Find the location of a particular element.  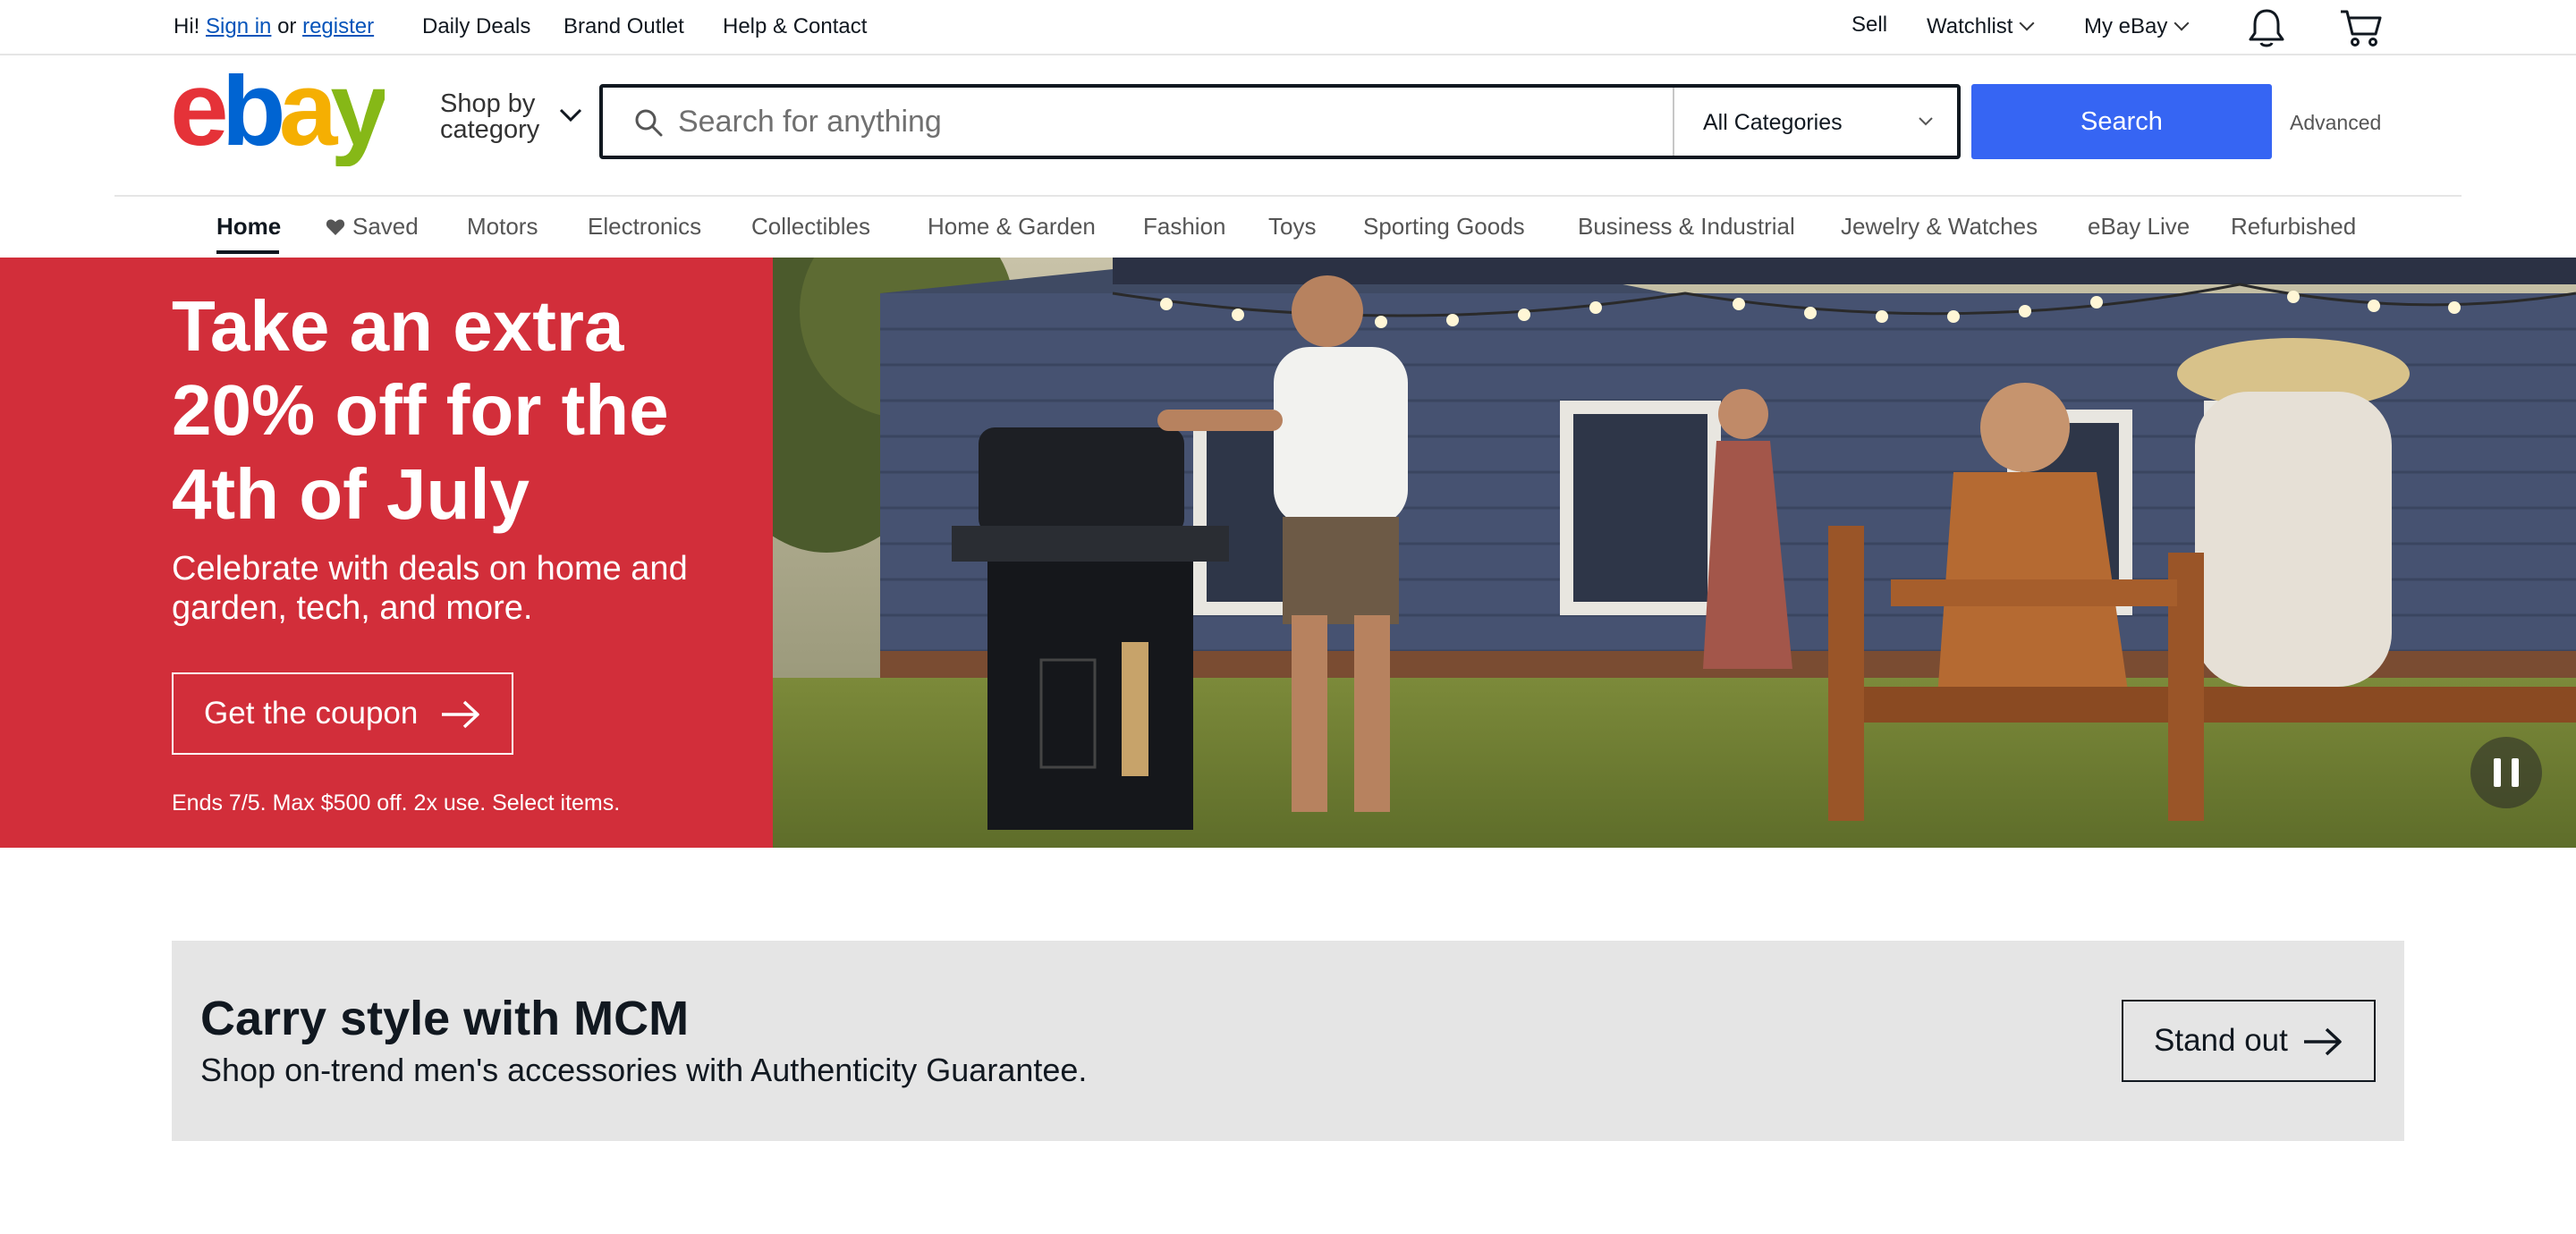

greeting: Hi! Sign in or register is located at coordinates (274, 27).